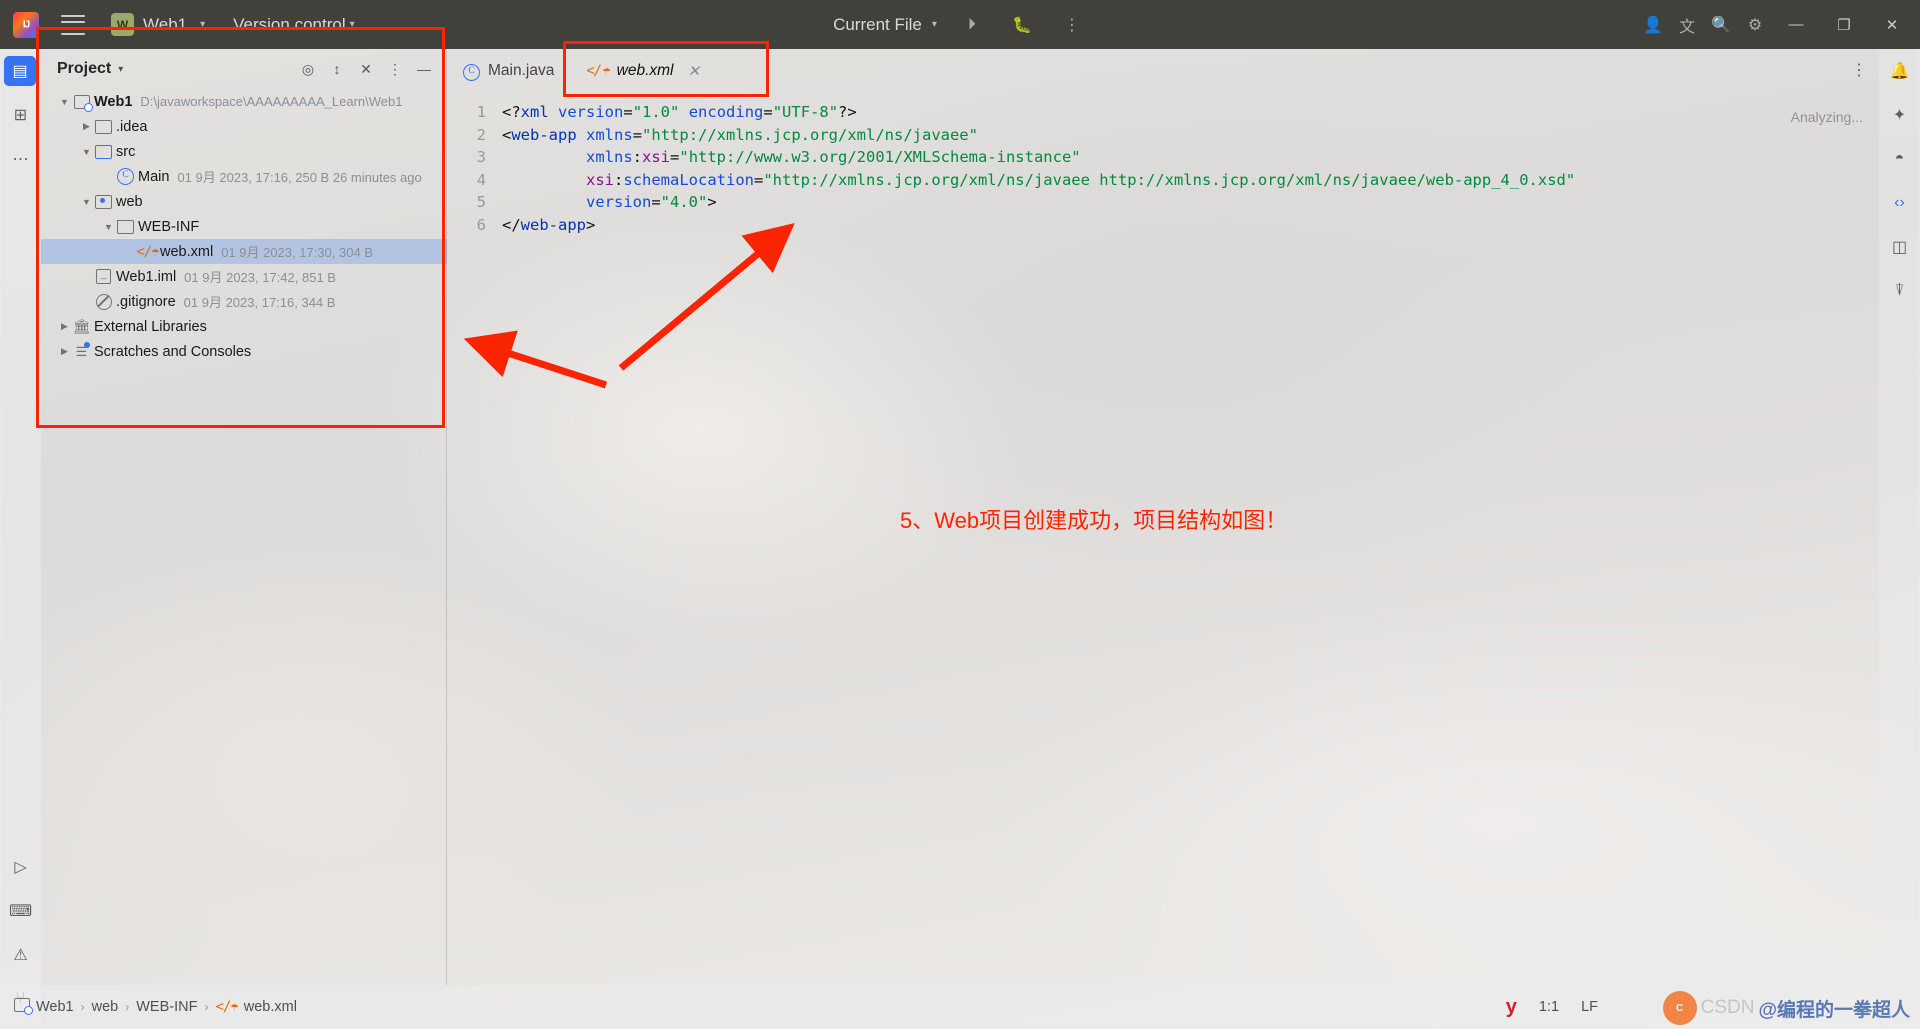 Image resolution: width=1920 pixels, height=1029 pixels. What do you see at coordinates (103, 276) in the screenshot?
I see `iml-file-icon: _` at bounding box center [103, 276].